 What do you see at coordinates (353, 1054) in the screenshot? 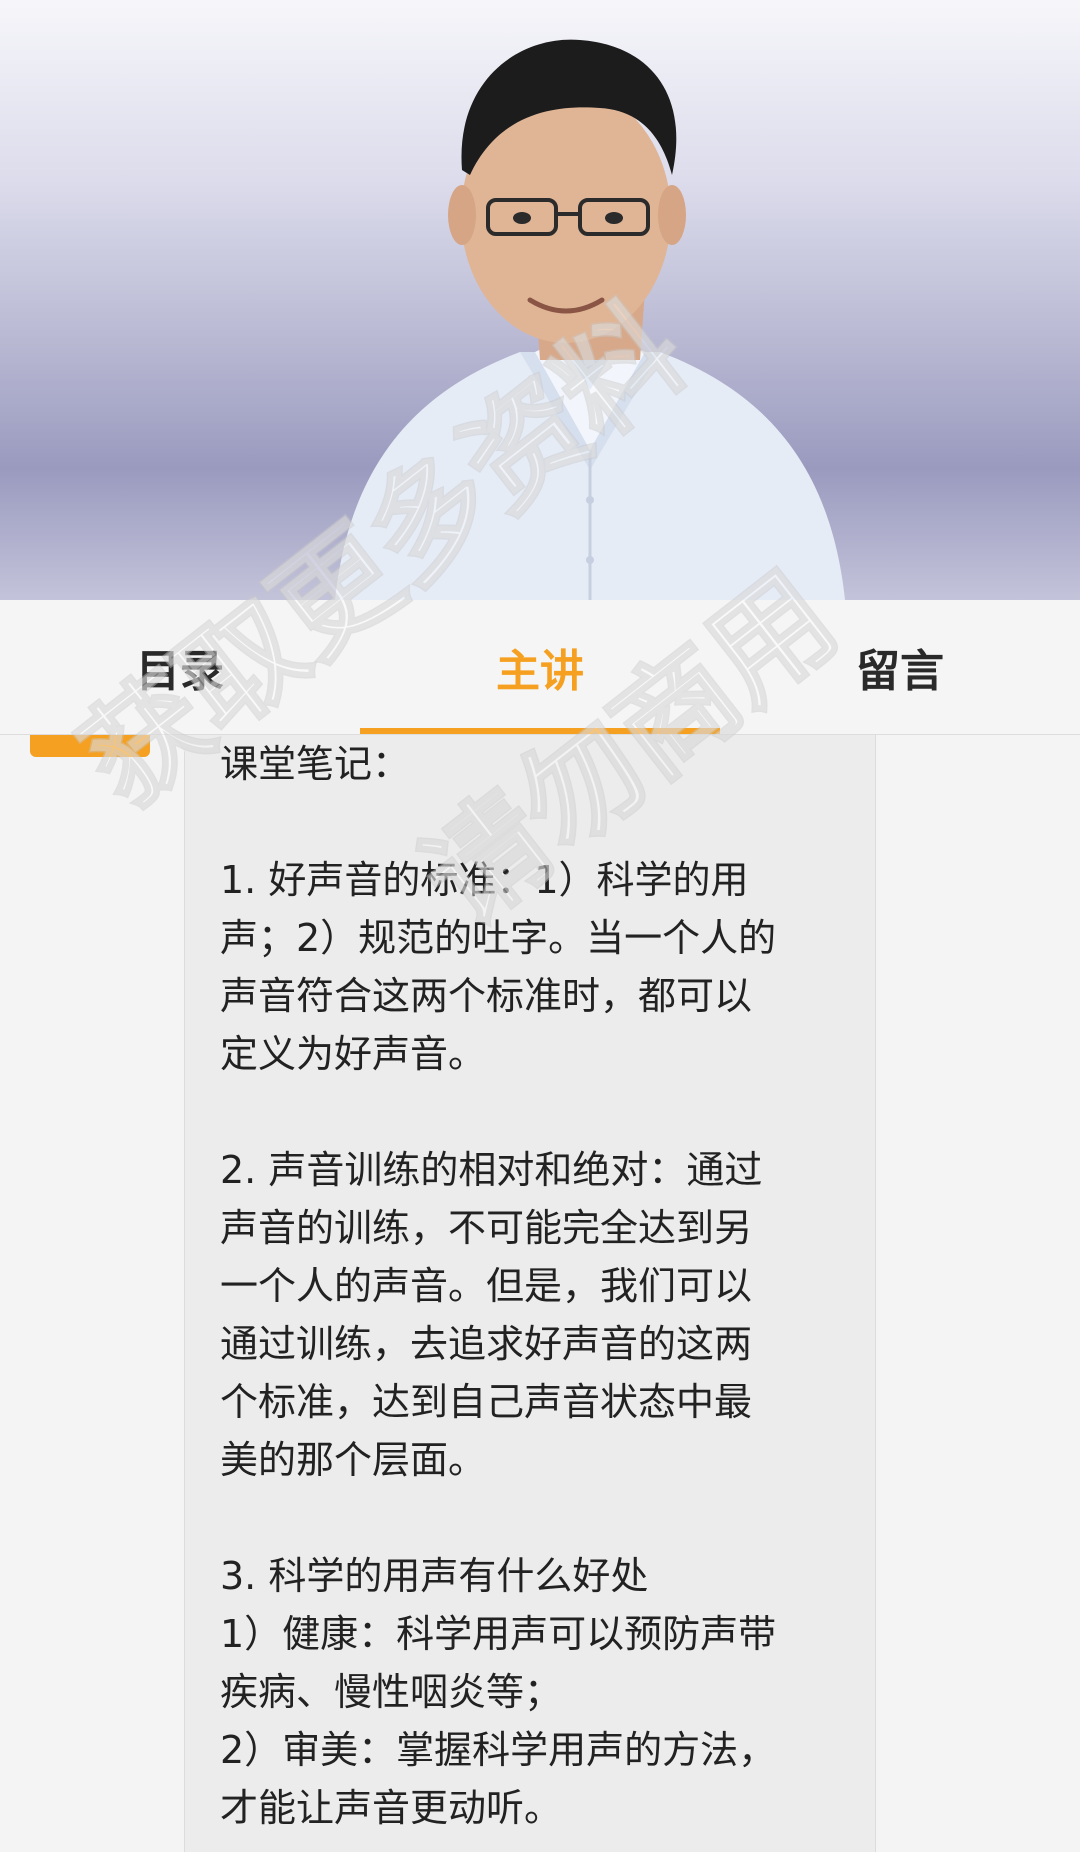
I see `notes-line: 定义为好声音。` at bounding box center [353, 1054].